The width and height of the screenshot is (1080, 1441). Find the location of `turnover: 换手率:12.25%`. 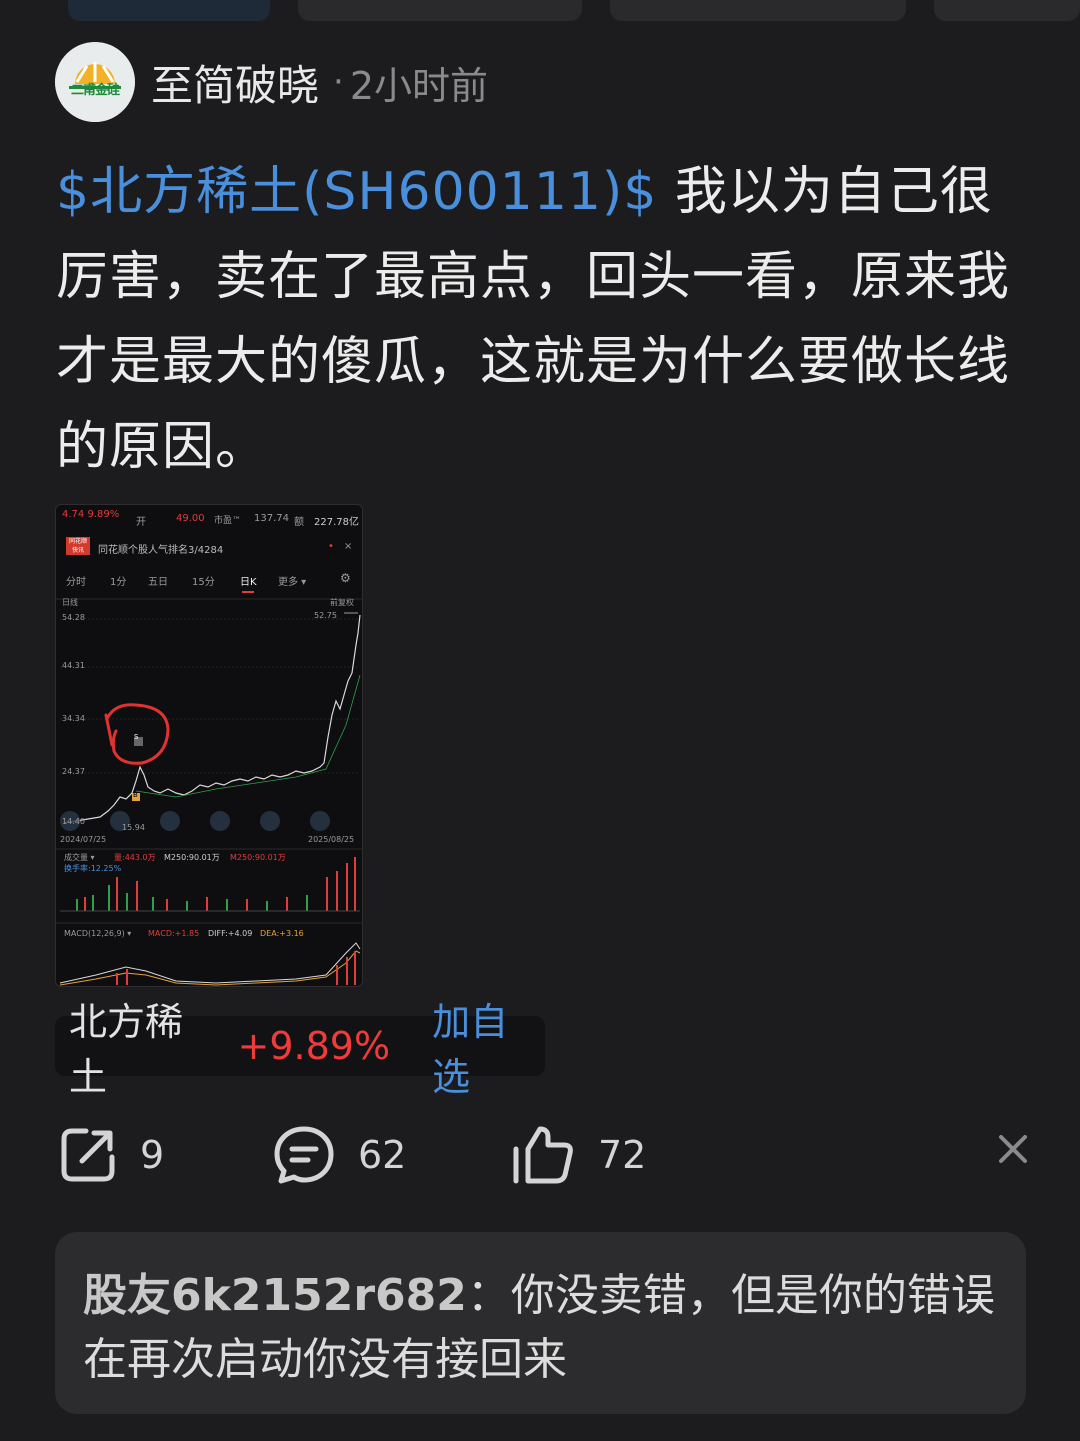

turnover: 换手率:12.25% is located at coordinates (93, 868).